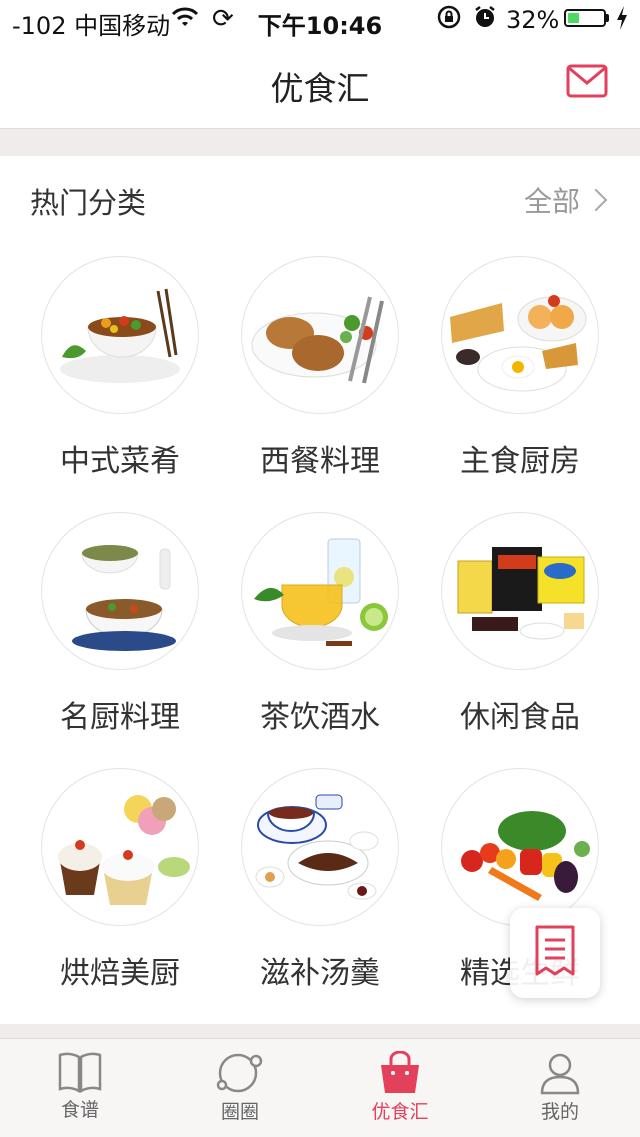 The width and height of the screenshot is (640, 1137). What do you see at coordinates (587, 81) in the screenshot?
I see `mail-icon` at bounding box center [587, 81].